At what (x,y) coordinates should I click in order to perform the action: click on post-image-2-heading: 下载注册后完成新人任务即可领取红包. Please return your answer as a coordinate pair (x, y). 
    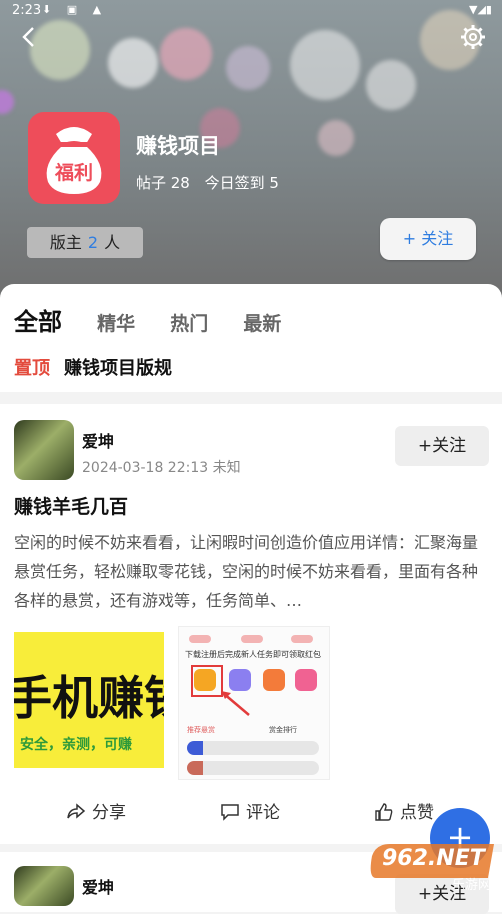
    Looking at the image, I should click on (253, 654).